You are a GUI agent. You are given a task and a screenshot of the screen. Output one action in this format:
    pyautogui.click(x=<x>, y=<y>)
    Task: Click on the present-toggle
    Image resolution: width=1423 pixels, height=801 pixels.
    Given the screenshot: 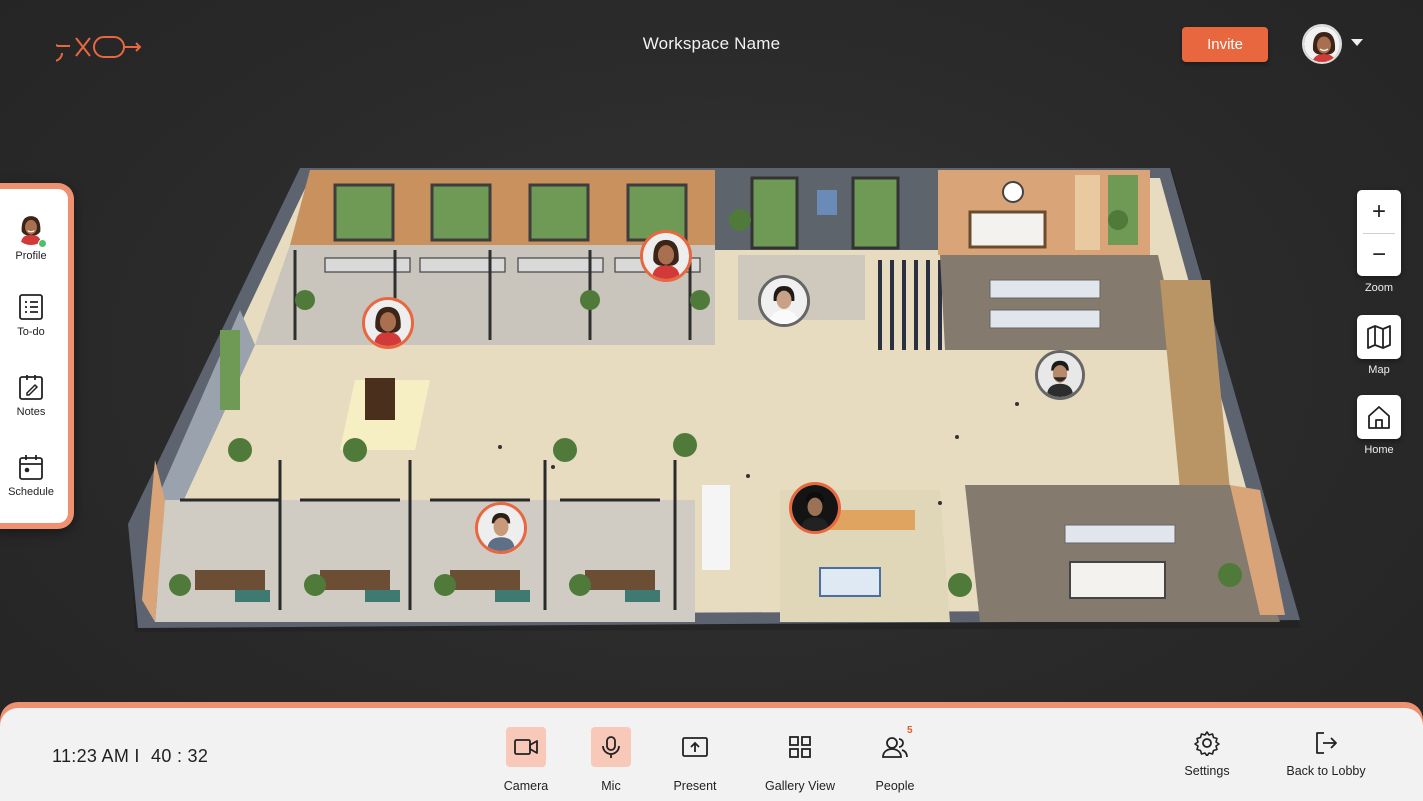 What is the action you would take?
    pyautogui.click(x=695, y=747)
    